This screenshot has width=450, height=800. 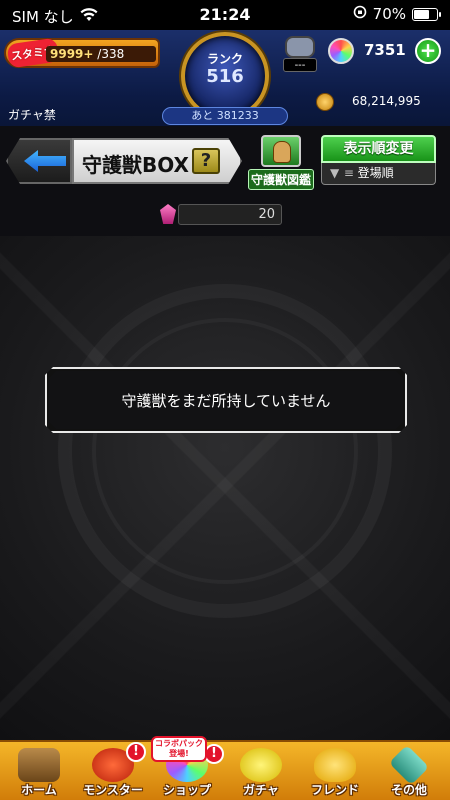 I want to click on nav-label: フレンド, so click(x=334, y=790).